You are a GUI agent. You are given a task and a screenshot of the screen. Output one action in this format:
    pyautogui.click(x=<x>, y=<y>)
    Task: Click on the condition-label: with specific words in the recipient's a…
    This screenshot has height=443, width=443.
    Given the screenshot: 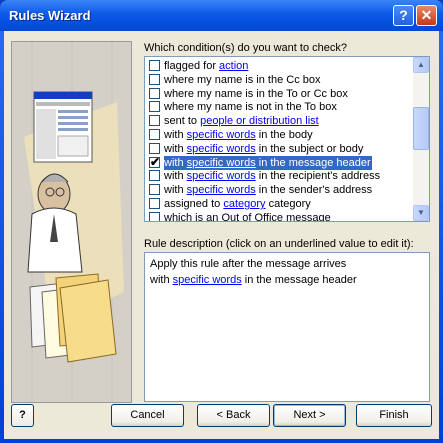 What is the action you would take?
    pyautogui.click(x=272, y=176)
    